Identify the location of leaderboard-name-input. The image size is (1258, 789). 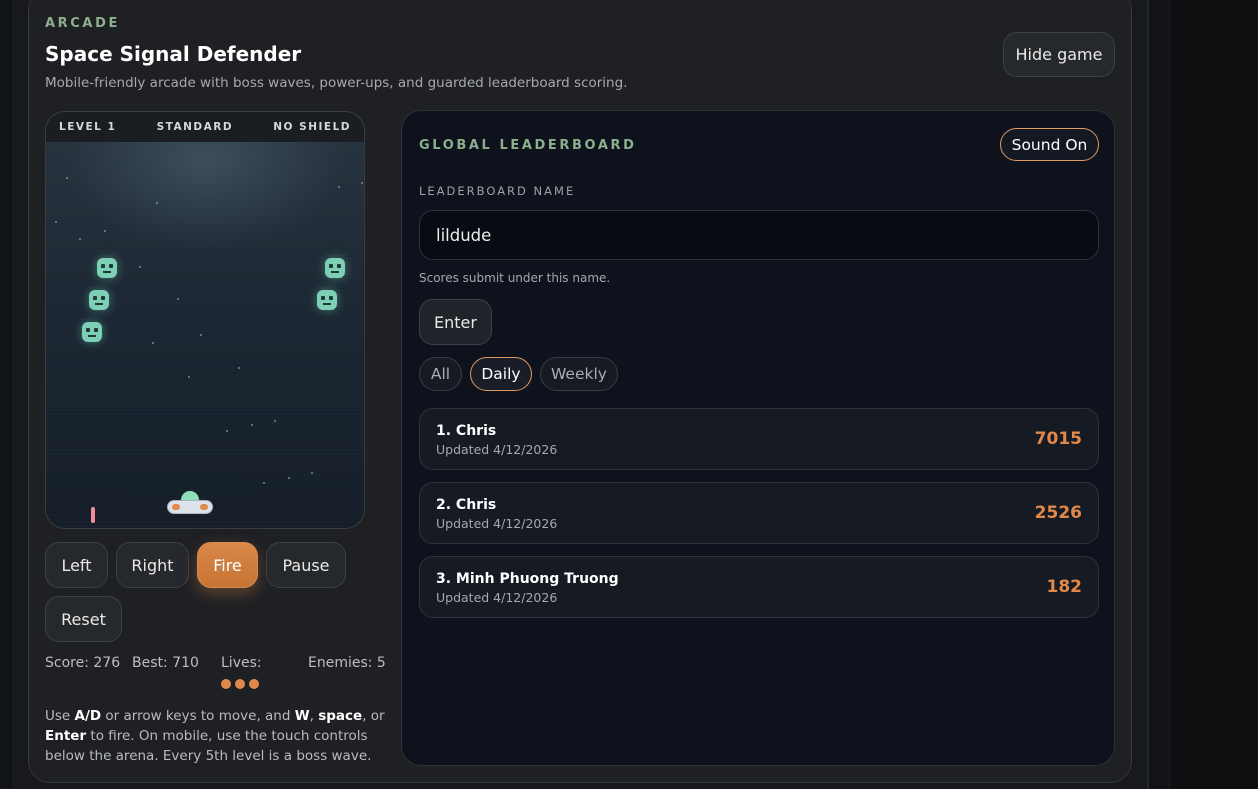
(759, 235).